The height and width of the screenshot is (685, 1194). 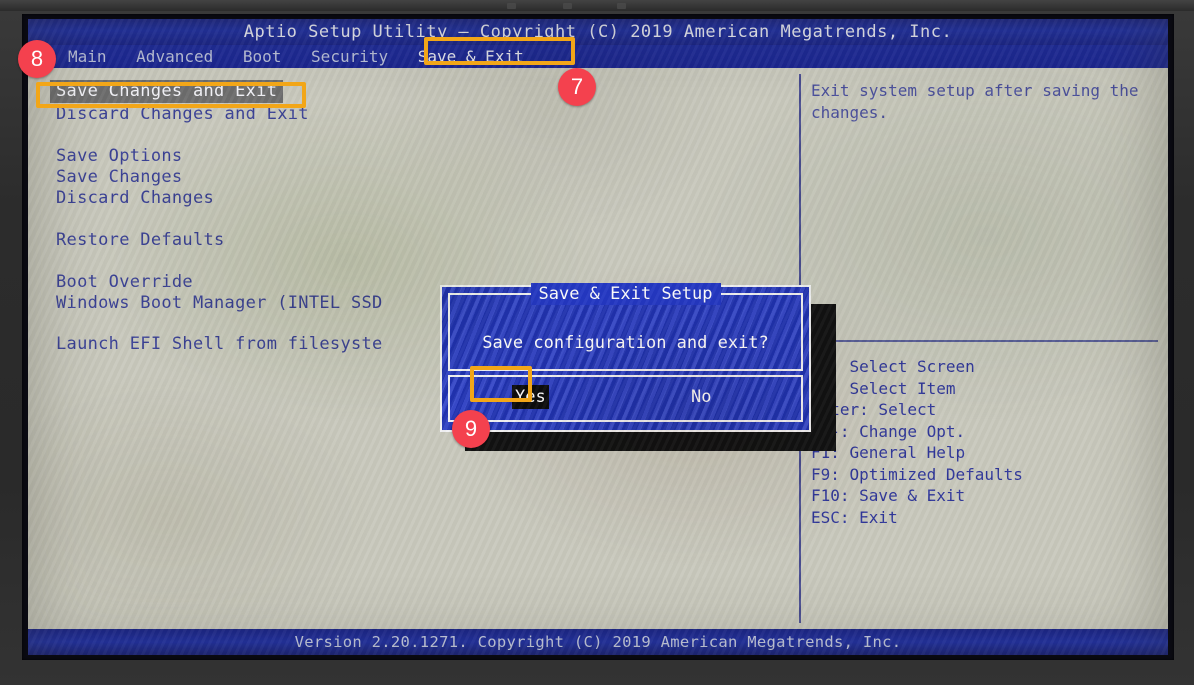 I want to click on menu-item-windows-boot-manager: Windows Boot Manager (INTEL SSD, so click(x=219, y=303).